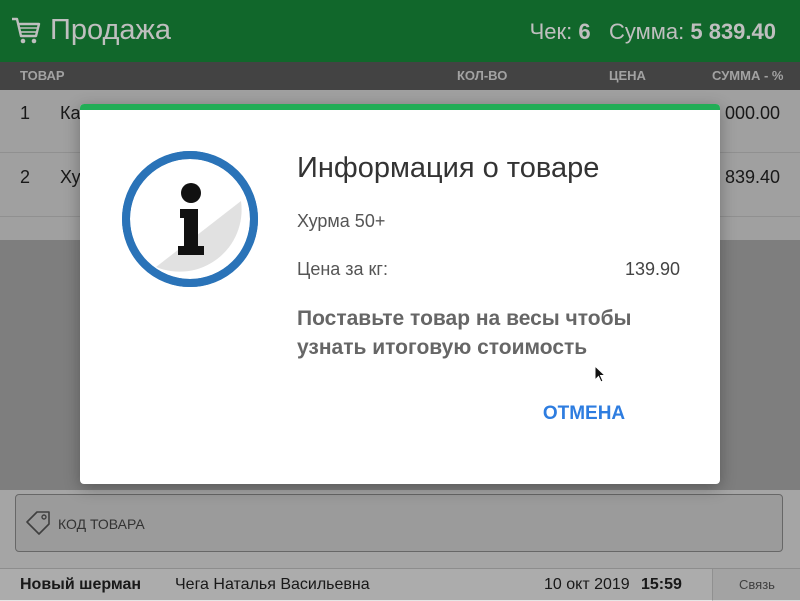  What do you see at coordinates (584, 414) in the screenshot?
I see `cancel-button: ОТМЕНА` at bounding box center [584, 414].